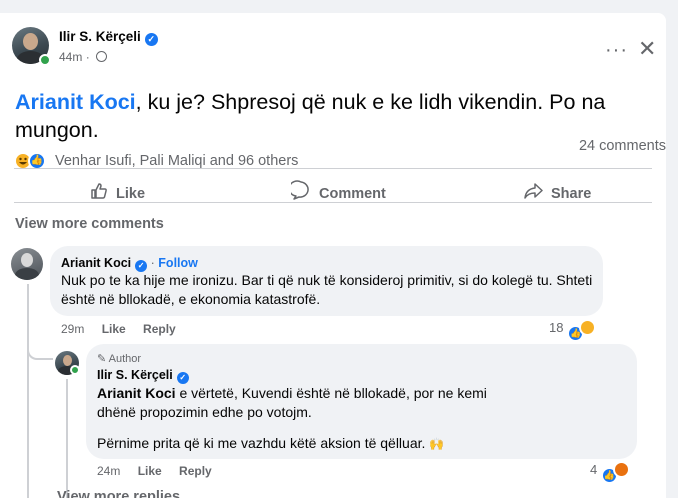 The height and width of the screenshot is (498, 678). I want to click on reply-time: 24m, so click(108, 471).